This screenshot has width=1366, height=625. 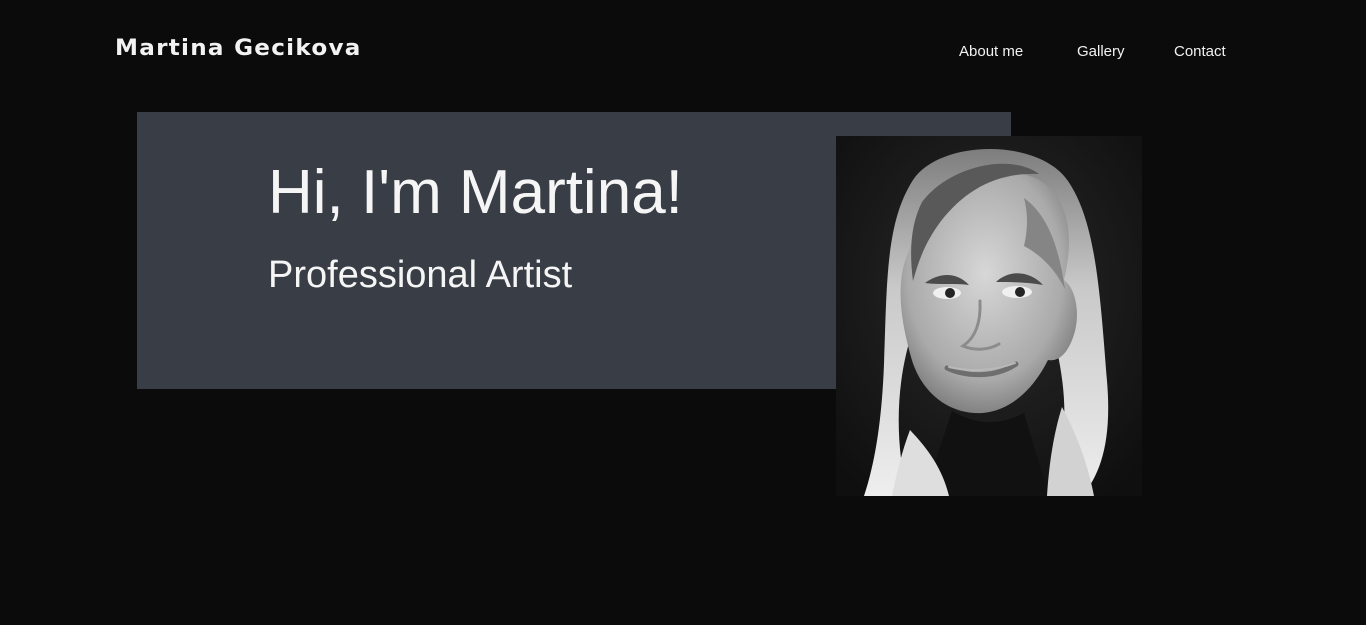 What do you see at coordinates (420, 275) in the screenshot?
I see `hero-subtitle: Professional Artist` at bounding box center [420, 275].